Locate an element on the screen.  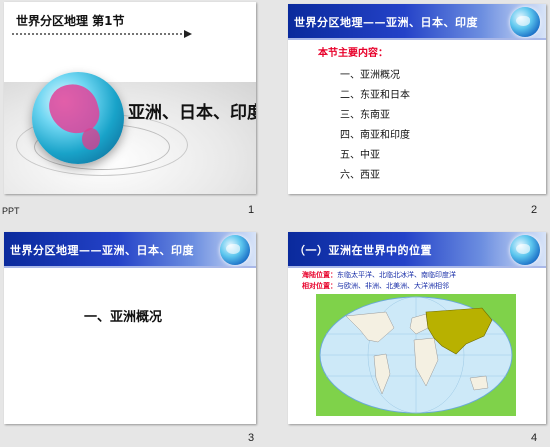
content-list-item: 六、西亚 is located at coordinates (360, 175).